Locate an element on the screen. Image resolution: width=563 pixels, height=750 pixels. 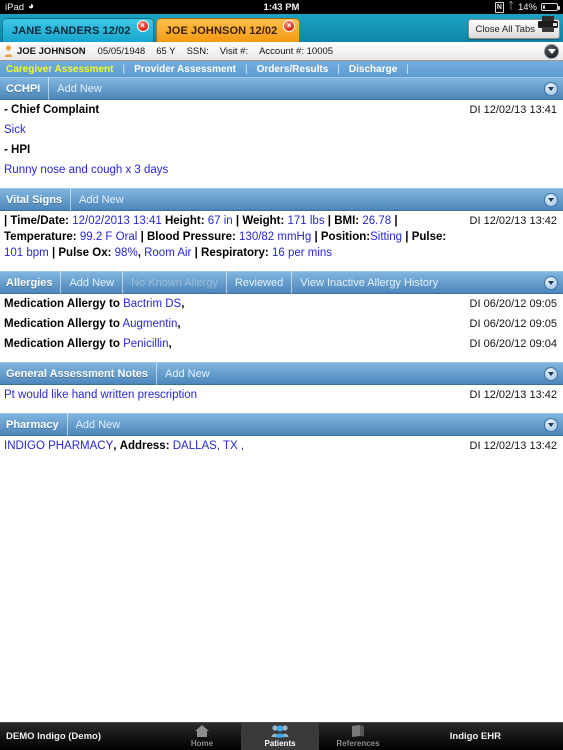
bottom-tab-home: Home is located at coordinates (202, 736).